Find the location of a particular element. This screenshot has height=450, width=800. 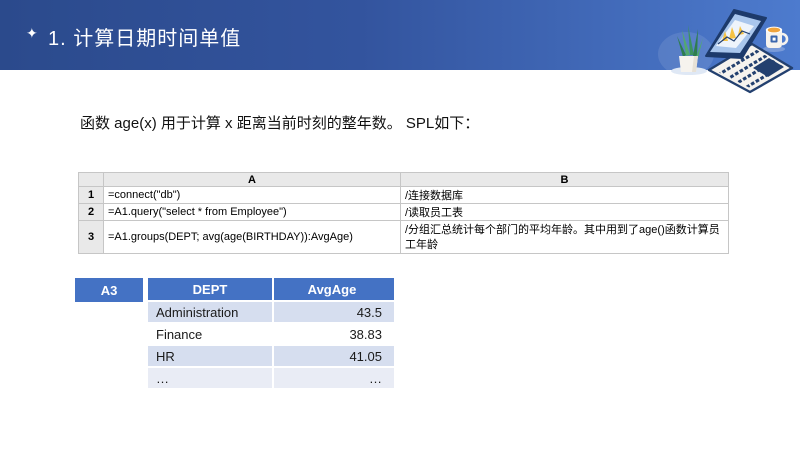

result-header-row: DEPT AvgAge is located at coordinates (271, 289).